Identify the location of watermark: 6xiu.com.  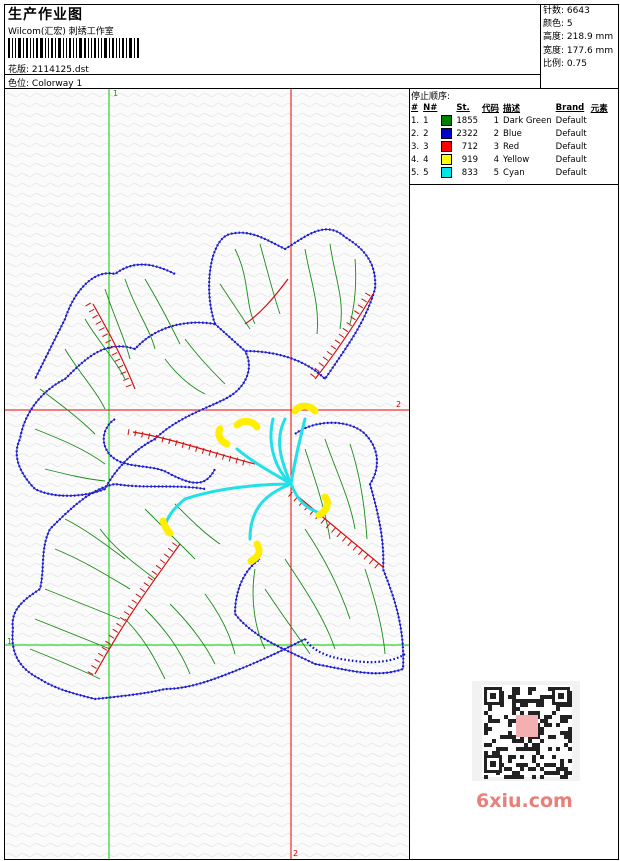
(524, 801).